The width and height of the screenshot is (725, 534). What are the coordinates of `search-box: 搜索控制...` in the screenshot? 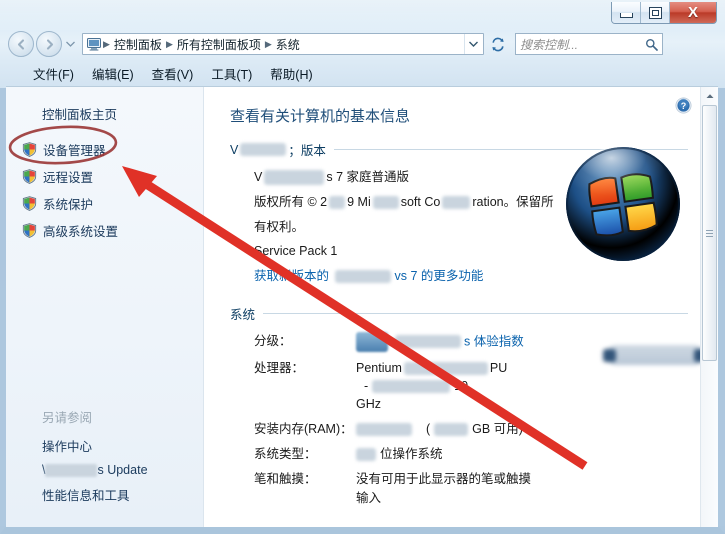 It's located at (589, 44).